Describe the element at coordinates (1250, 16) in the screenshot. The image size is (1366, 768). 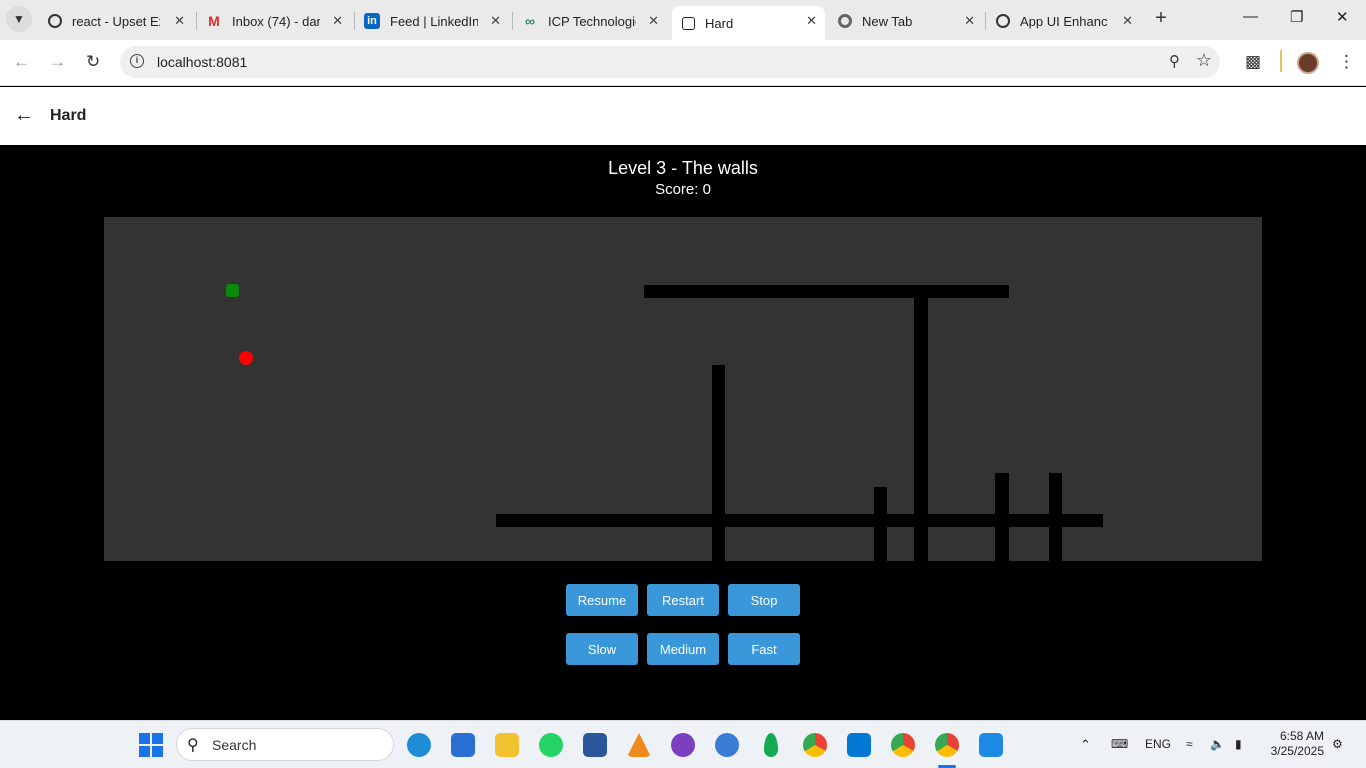
I see `minimize-icon: —` at that location.